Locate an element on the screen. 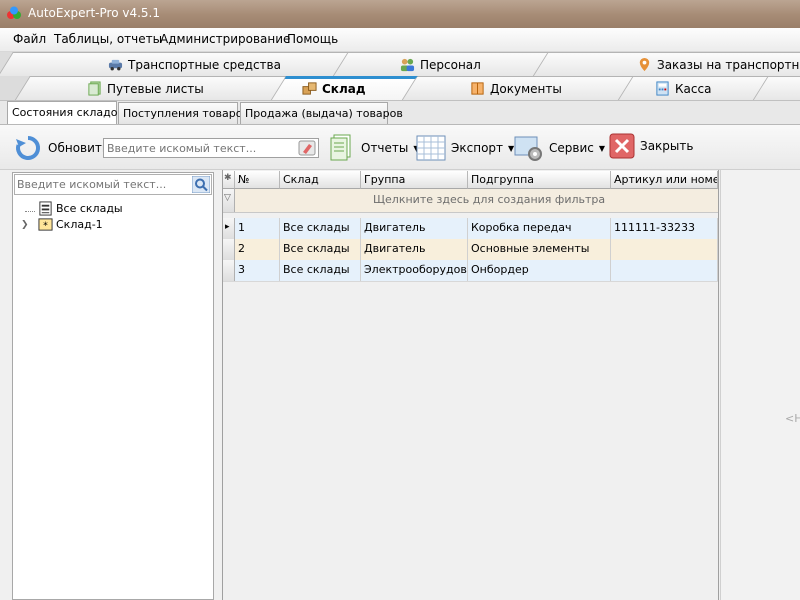 This screenshot has height=600, width=800. refresh-label: Обновить is located at coordinates (78, 148).